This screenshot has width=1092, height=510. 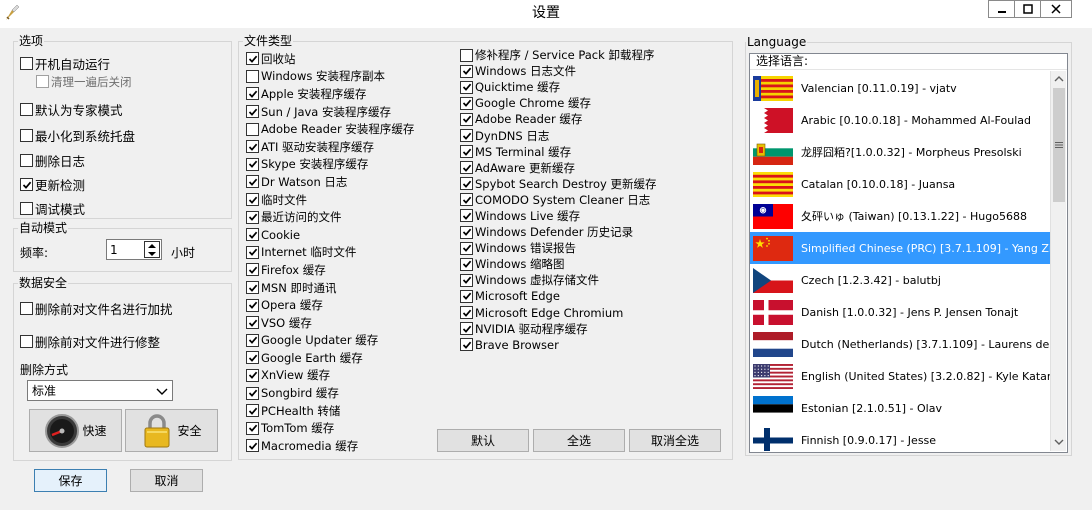 I want to click on checkbox-row: Windows Live 缓存, so click(x=595, y=216).